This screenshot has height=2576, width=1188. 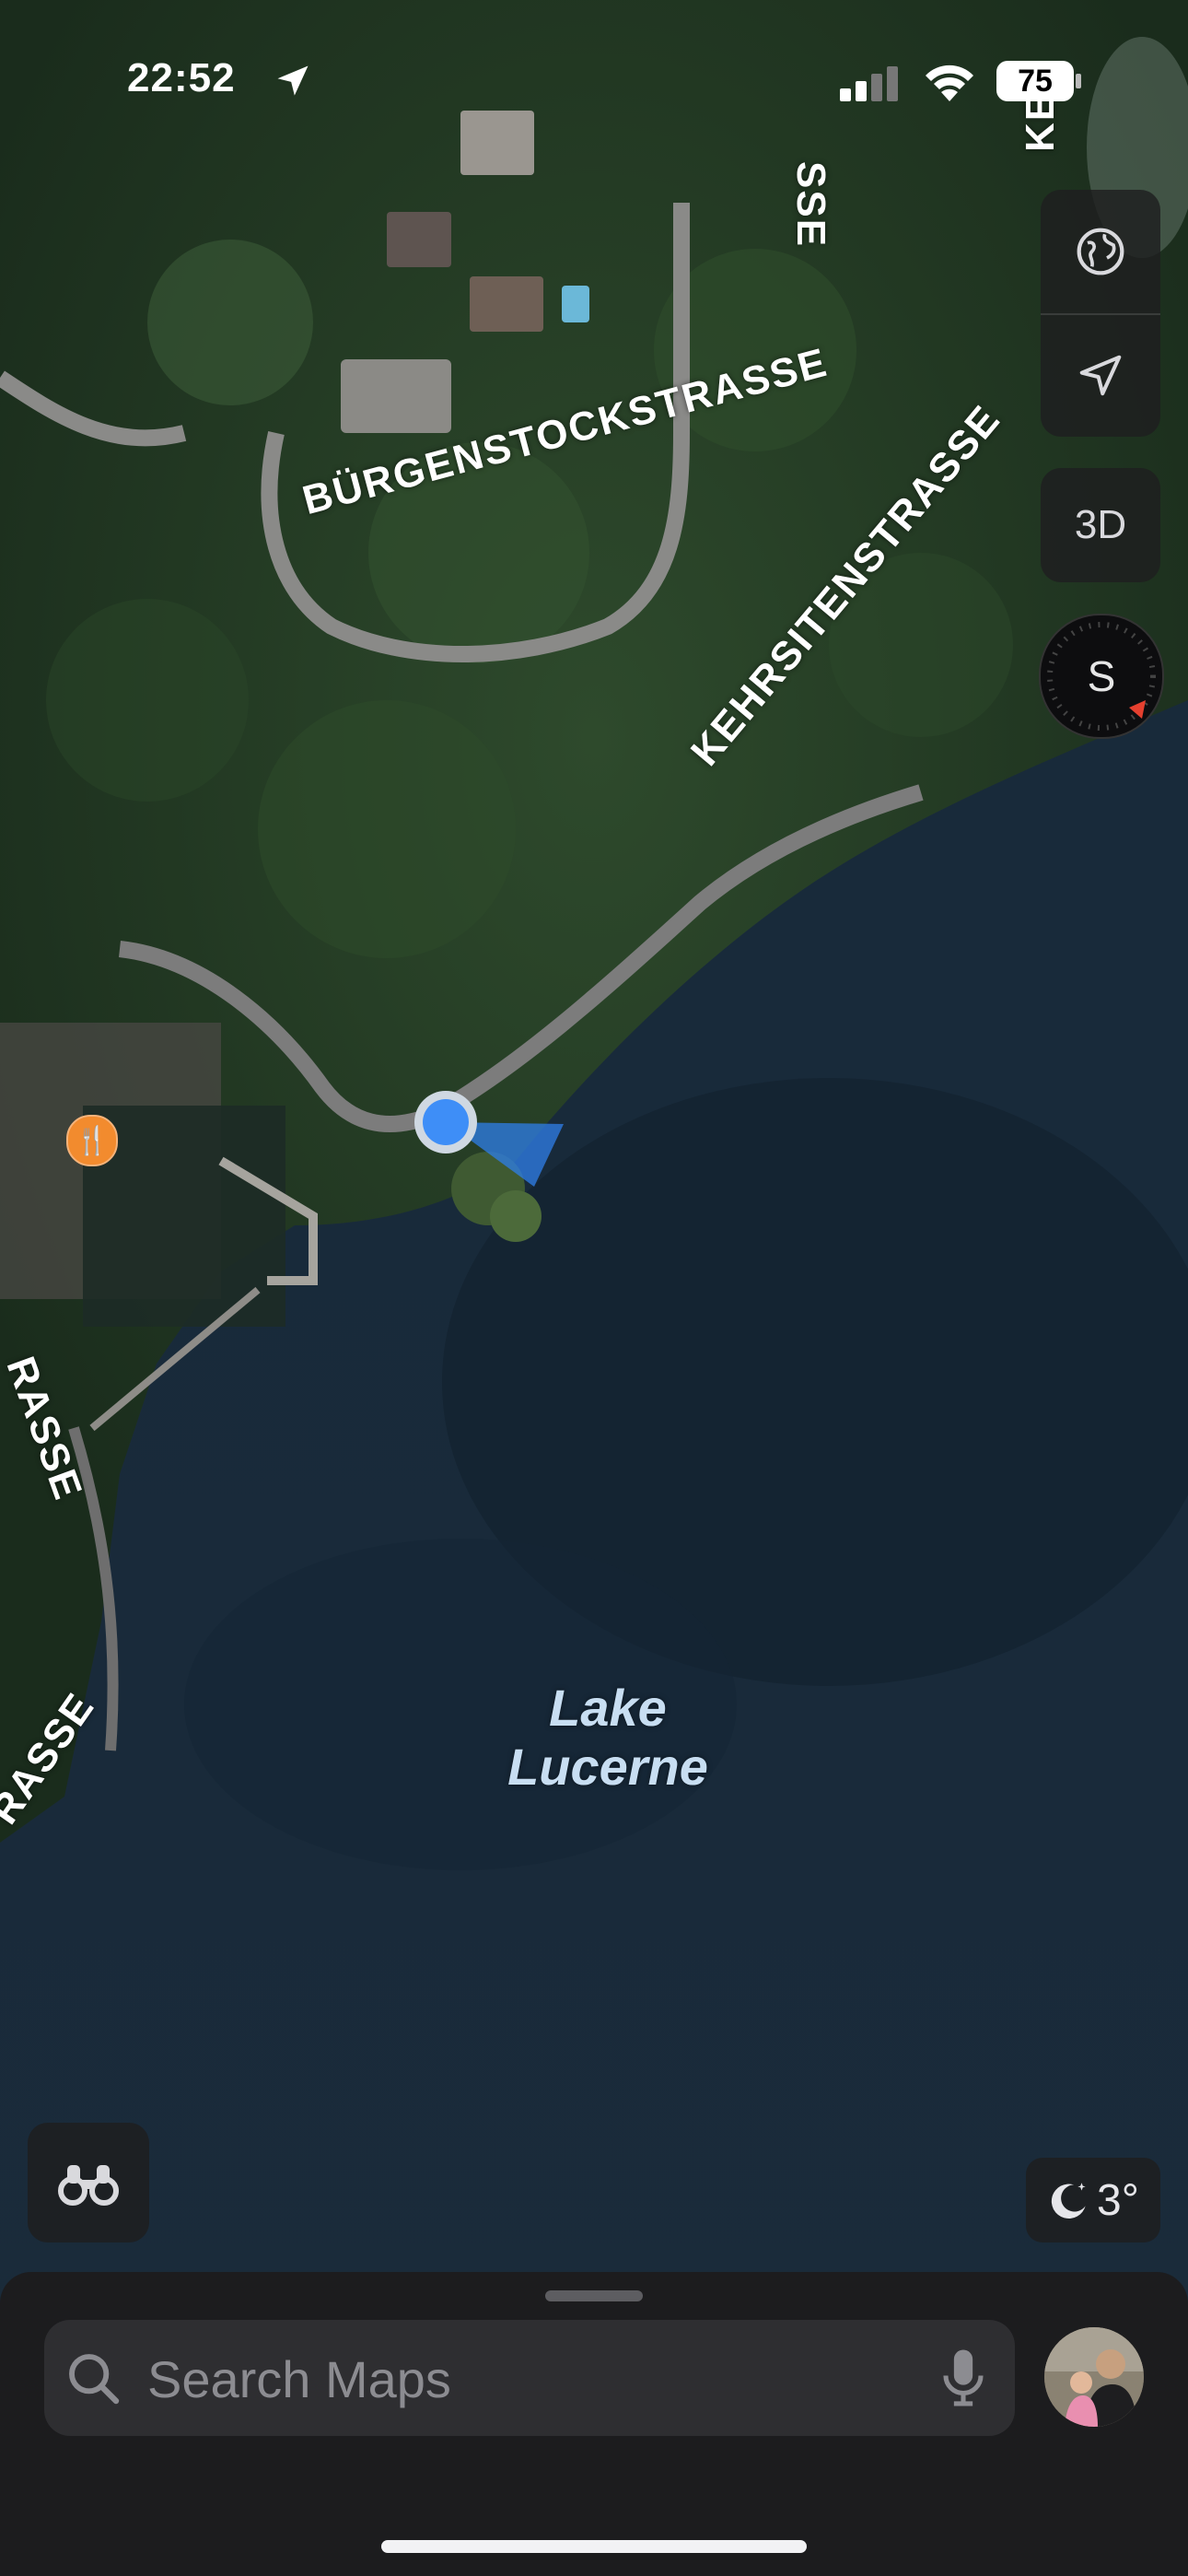 I want to click on compass-button: S, so click(x=1101, y=676).